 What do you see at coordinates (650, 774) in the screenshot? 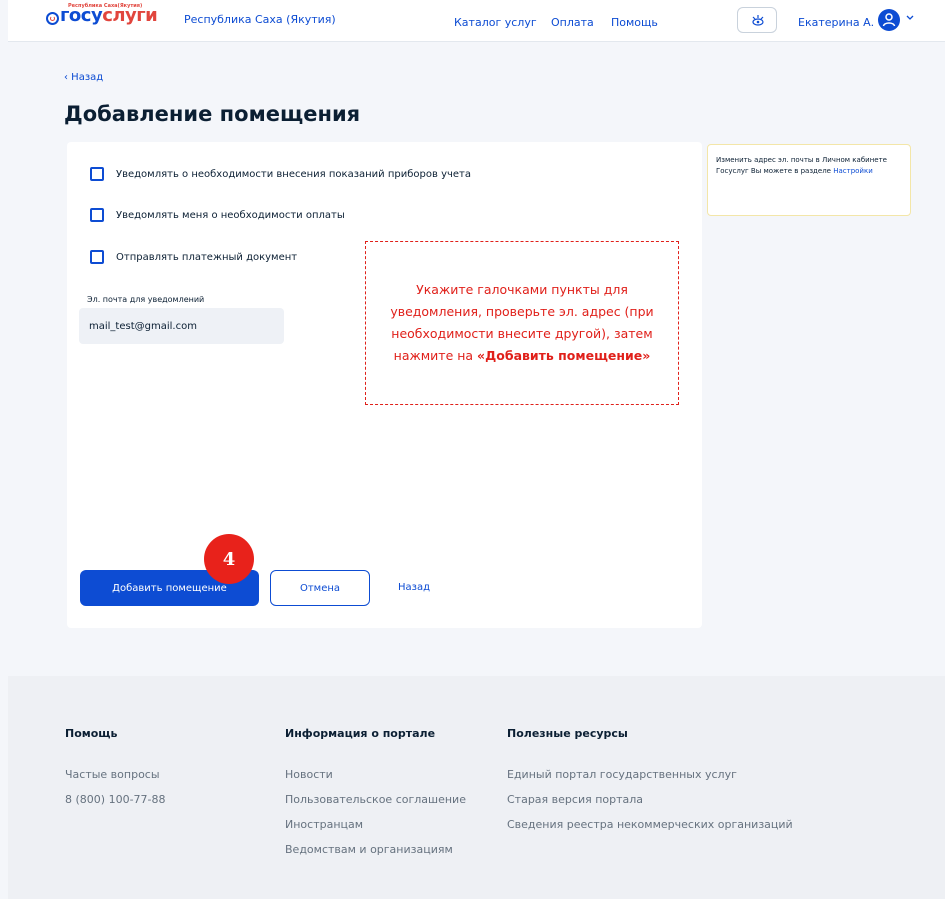
I see `footer-link-unified-portal: Единый портал государственных услуг` at bounding box center [650, 774].